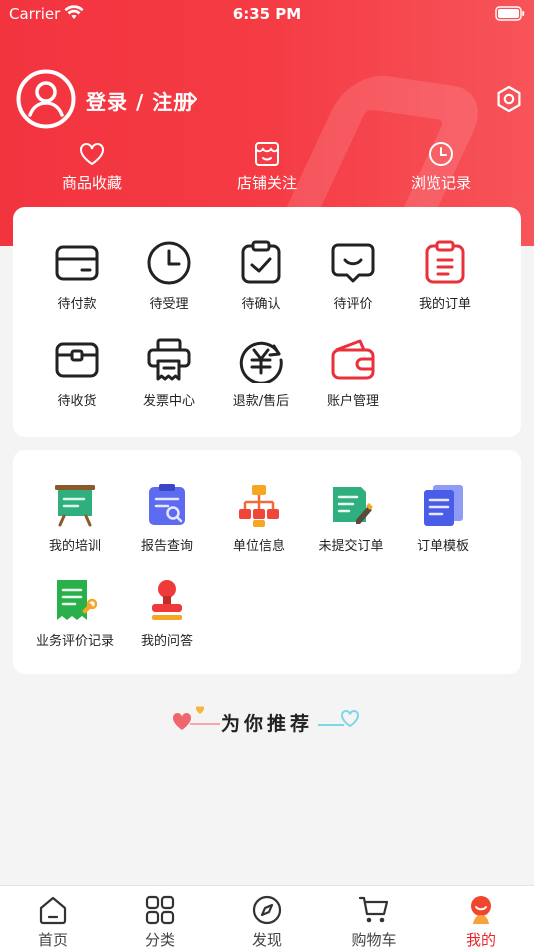 This screenshot has height=950, width=534. What do you see at coordinates (77, 360) in the screenshot?
I see `box-icon` at bounding box center [77, 360].